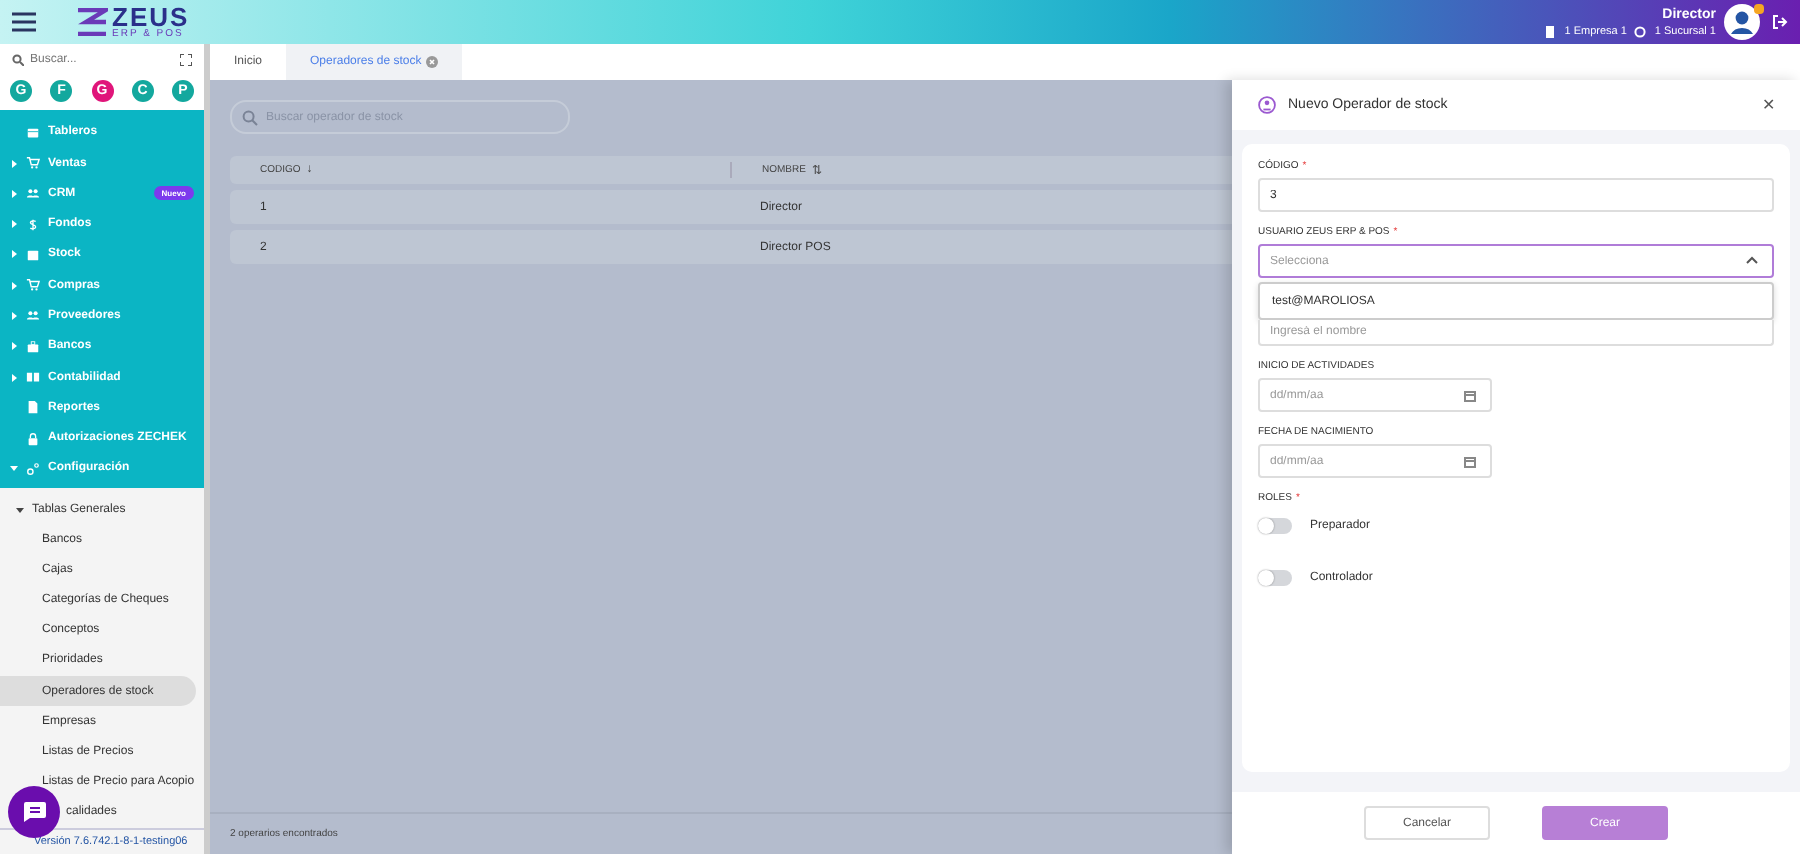 This screenshot has height=854, width=1800. I want to click on briefcase-icon, so click(33, 346).